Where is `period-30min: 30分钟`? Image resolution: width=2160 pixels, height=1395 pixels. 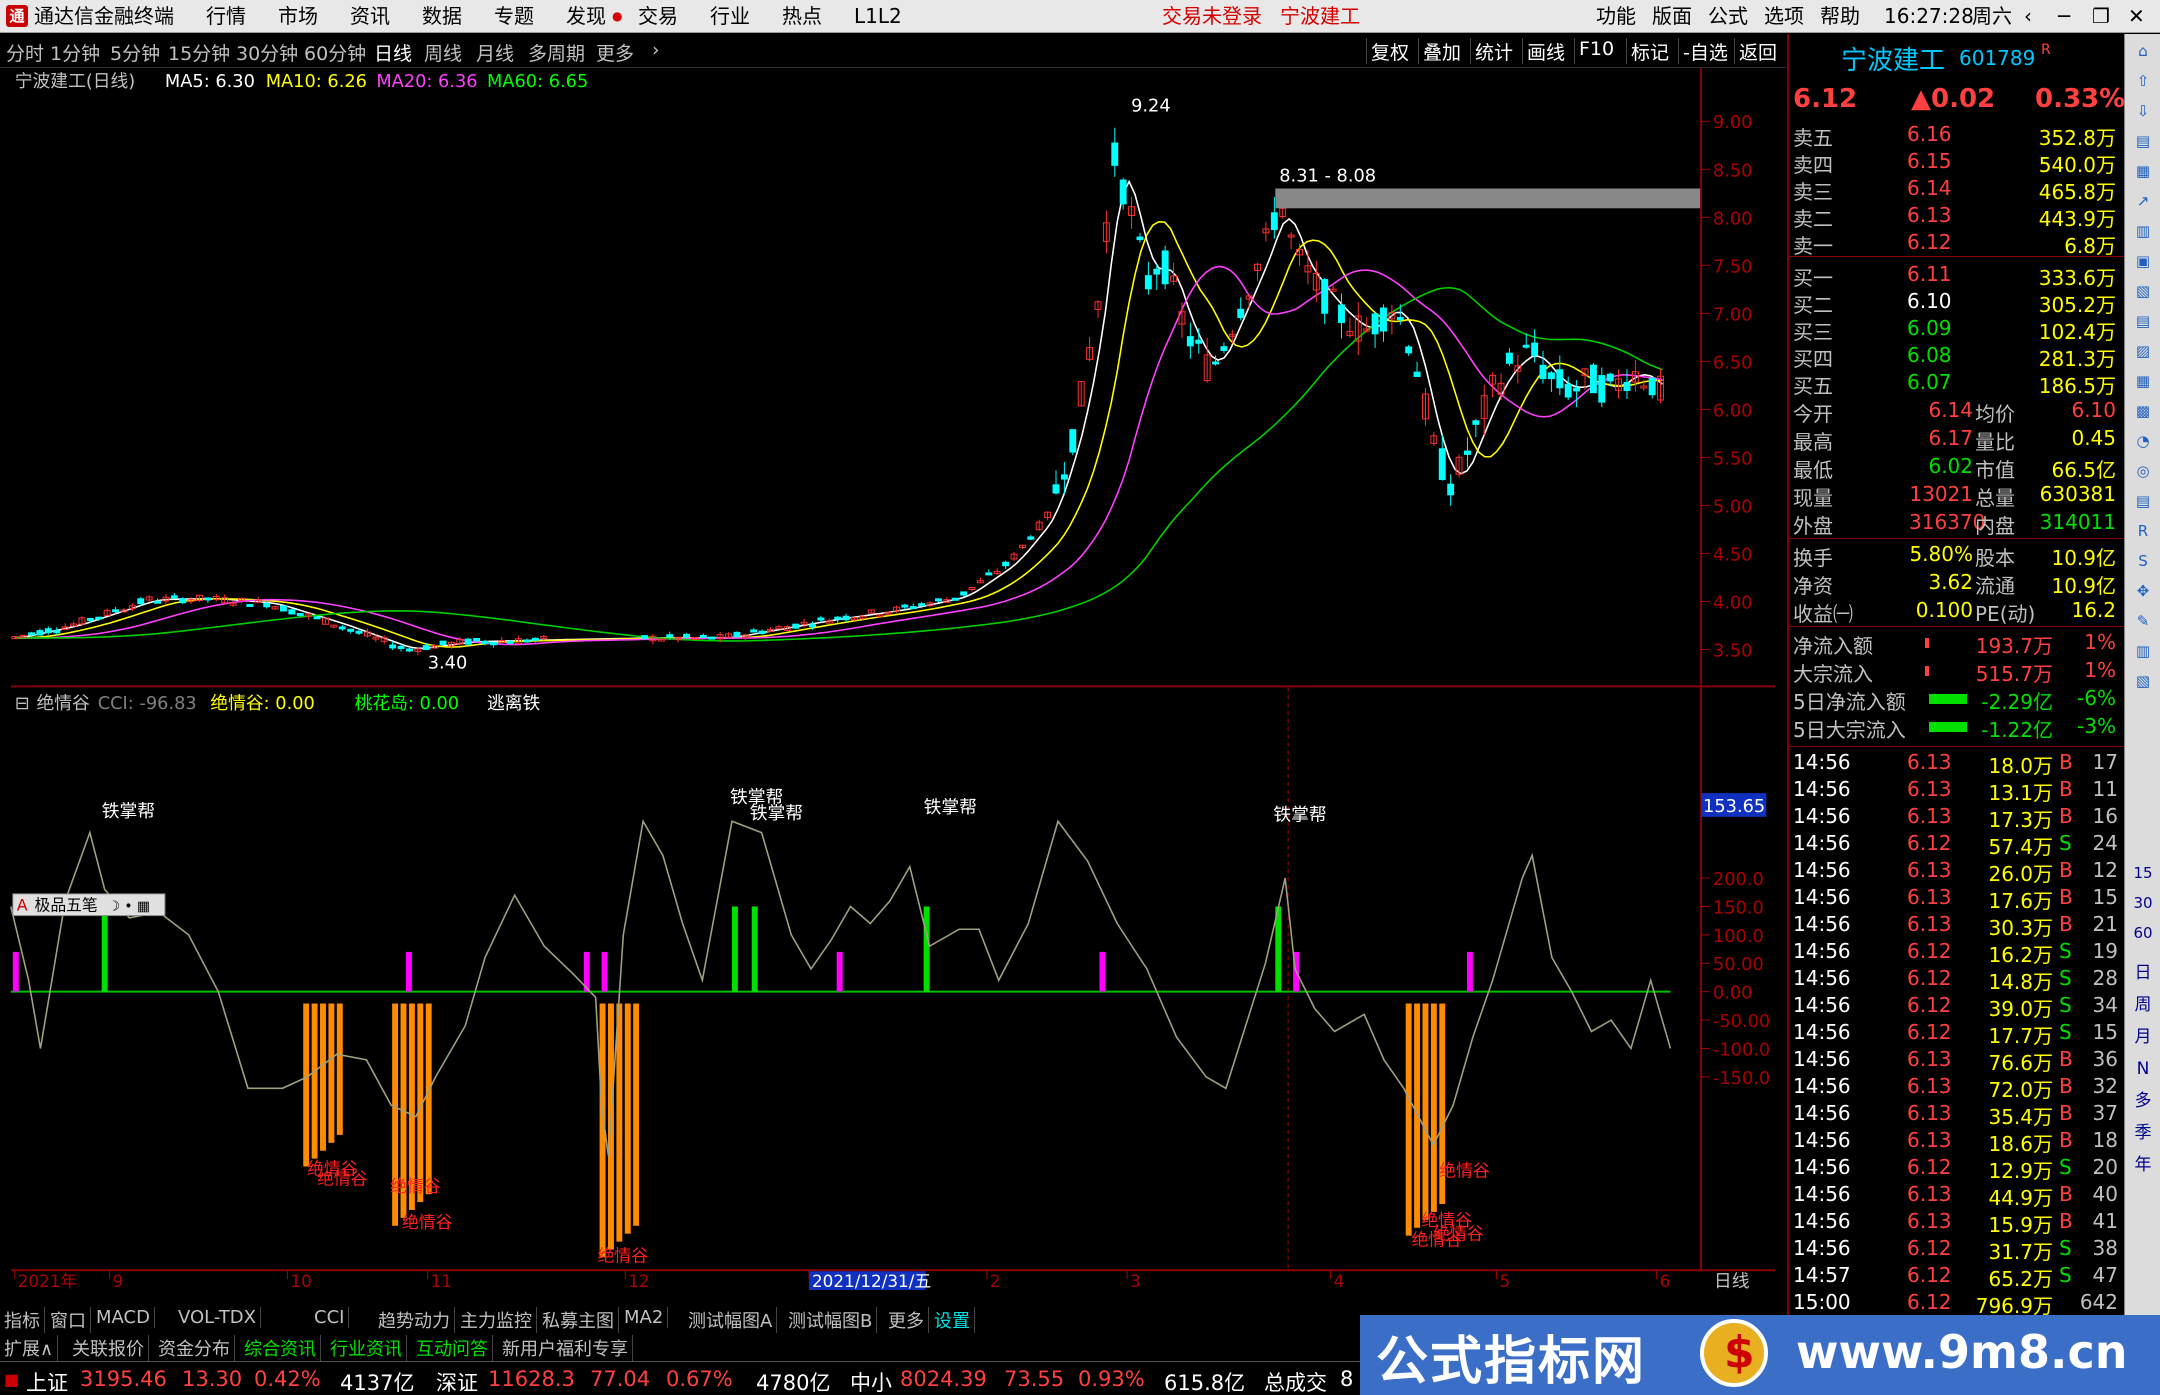 period-30min: 30分钟 is located at coordinates (267, 52).